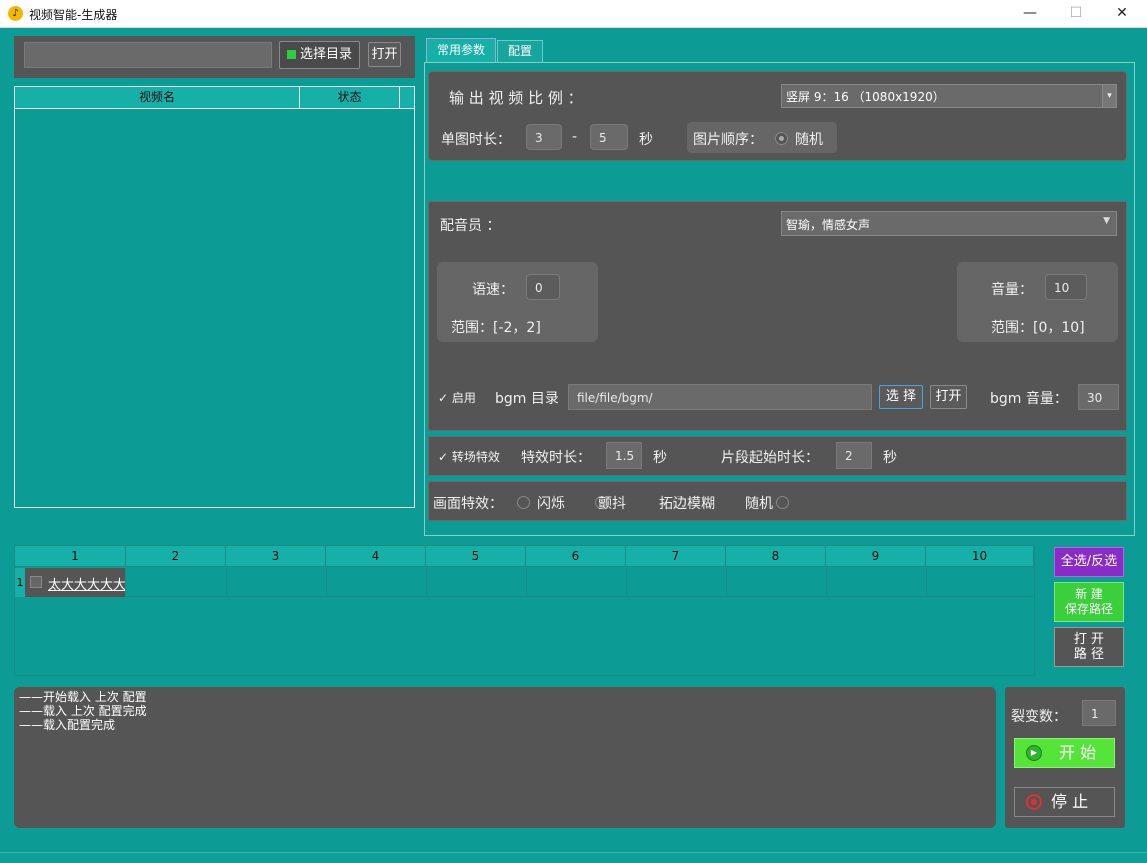 The image size is (1147, 863). I want to click on volume-label: 音量：, so click(1012, 290).